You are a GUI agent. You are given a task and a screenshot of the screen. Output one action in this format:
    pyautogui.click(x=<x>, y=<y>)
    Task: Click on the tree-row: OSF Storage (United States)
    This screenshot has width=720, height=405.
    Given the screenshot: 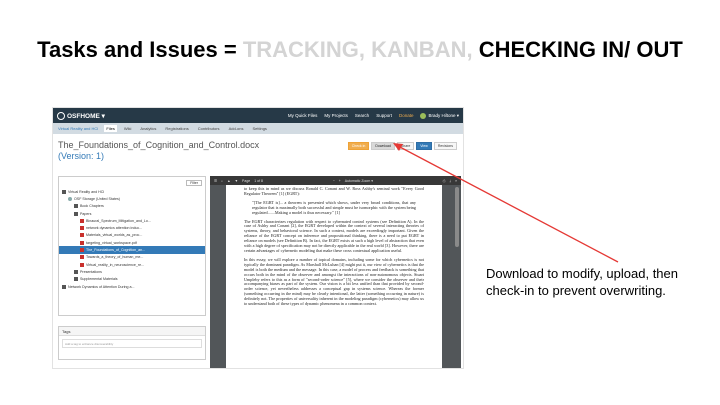 What is the action you would take?
    pyautogui.click(x=132, y=198)
    